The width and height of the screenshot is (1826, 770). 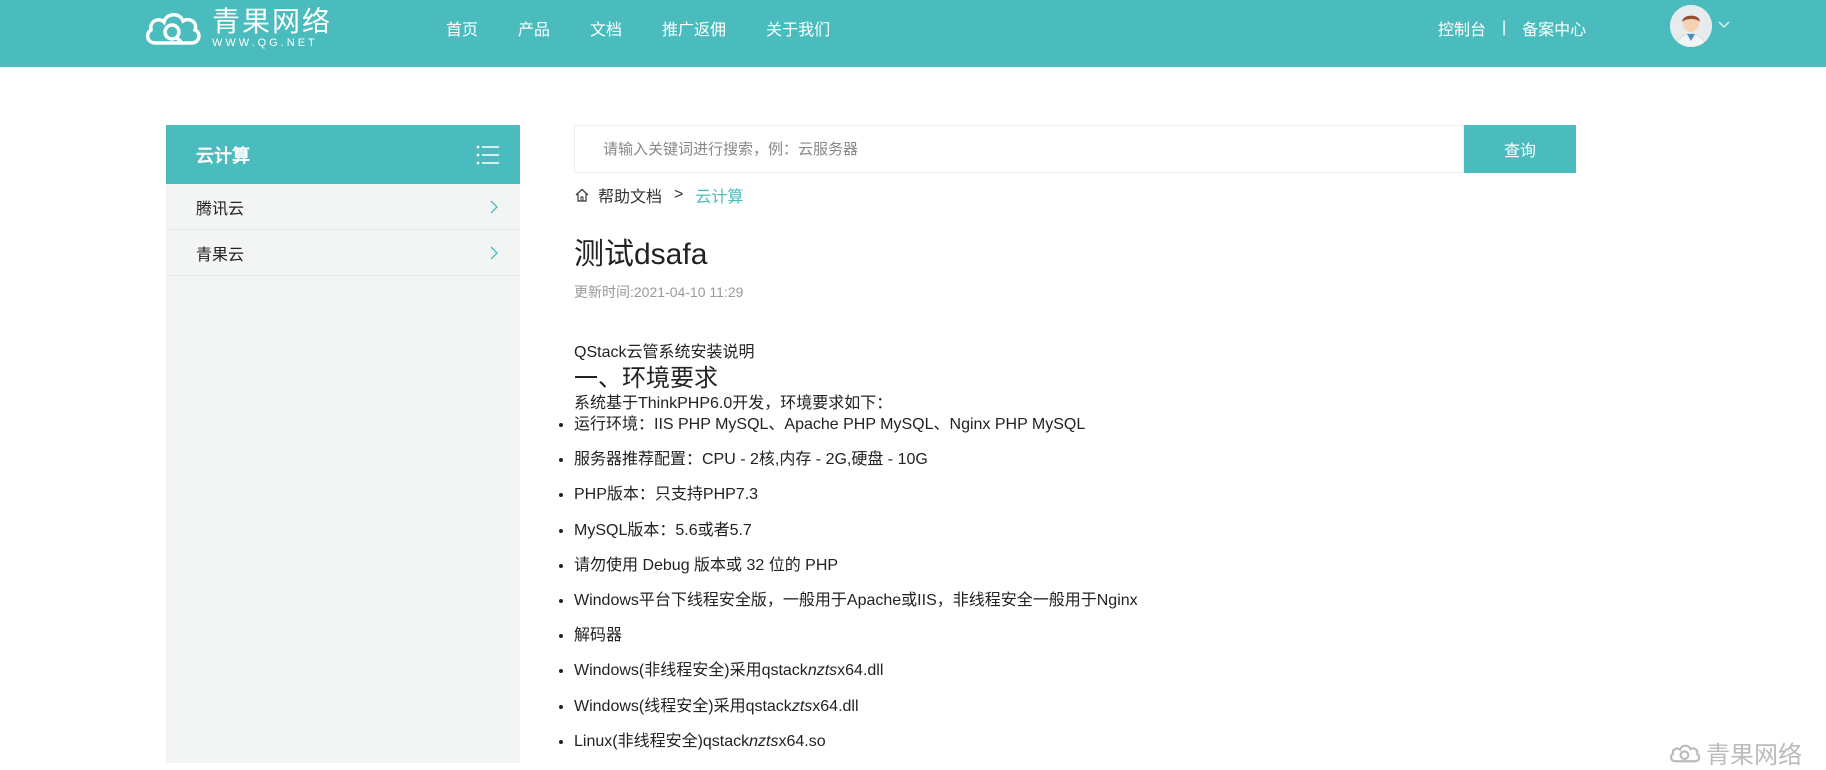 What do you see at coordinates (694, 28) in the screenshot?
I see `nav-item-affiliate: 推广返佣` at bounding box center [694, 28].